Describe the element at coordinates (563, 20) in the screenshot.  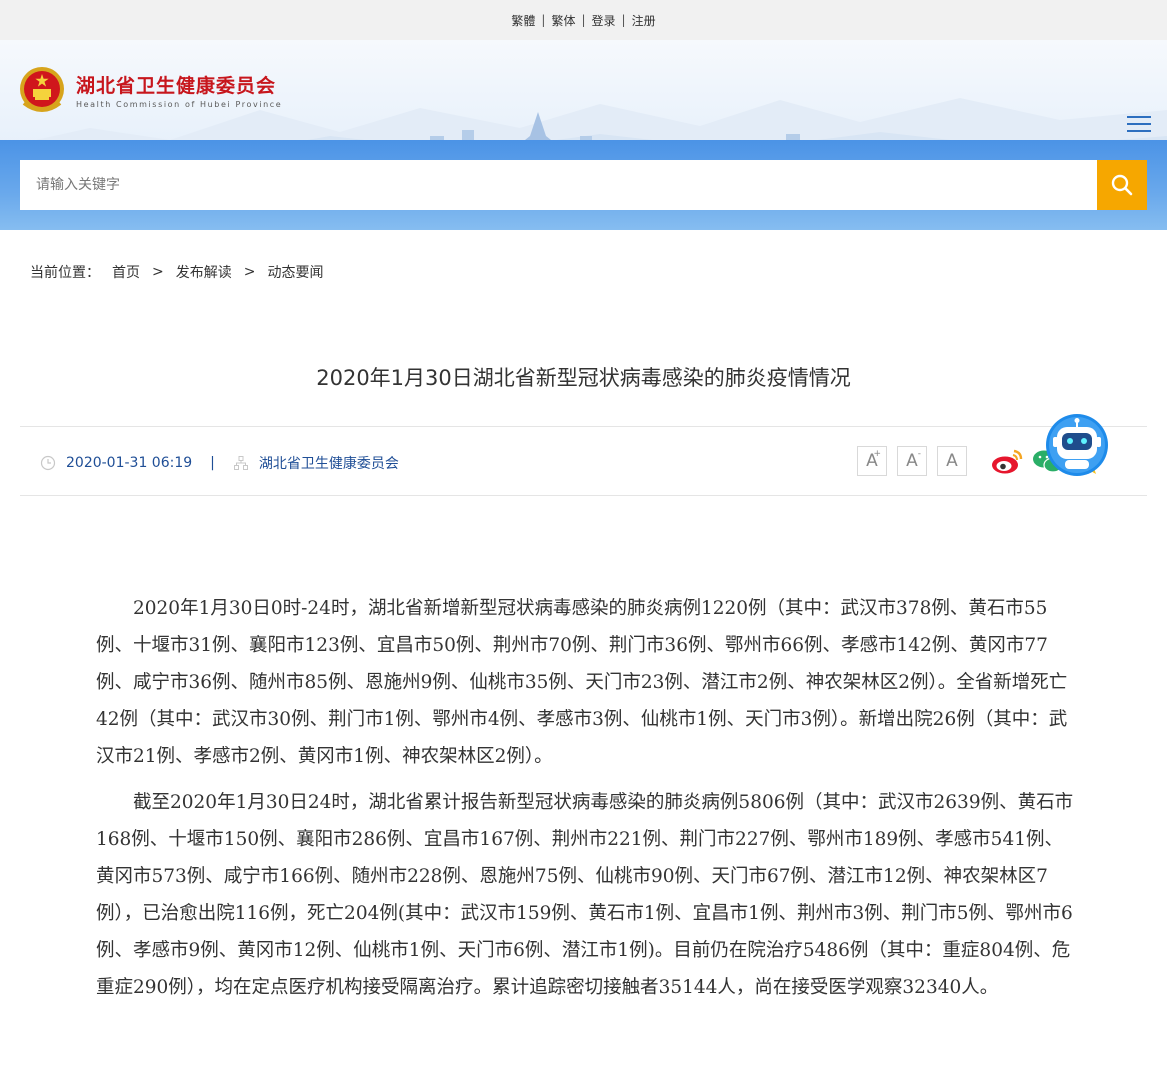
I see `simplified-chinese-link: 繁体` at that location.